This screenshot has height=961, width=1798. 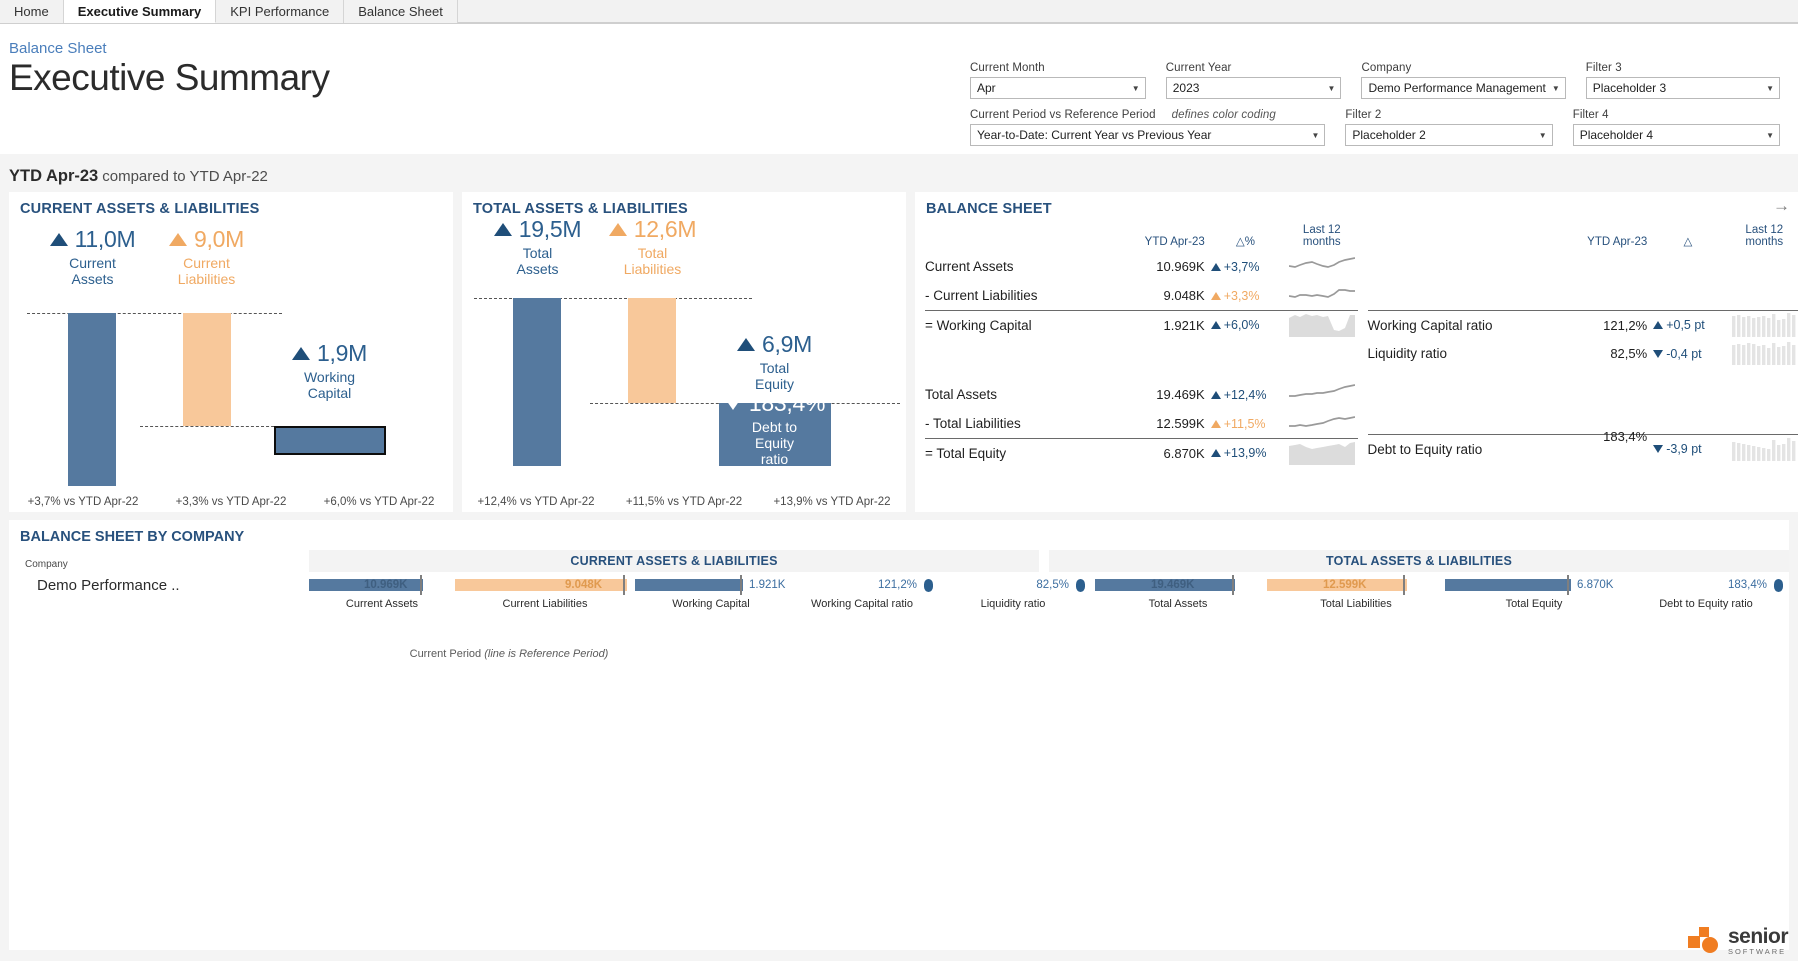 I want to click on next-arrow-icon: →, so click(x=1781, y=206).